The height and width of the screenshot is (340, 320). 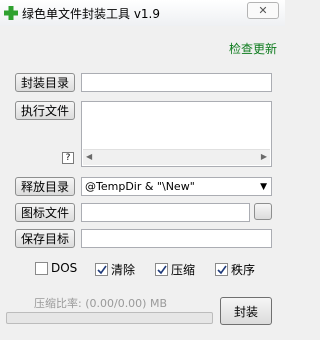 What do you see at coordinates (246, 311) in the screenshot?
I see `pack-button: 封装` at bounding box center [246, 311].